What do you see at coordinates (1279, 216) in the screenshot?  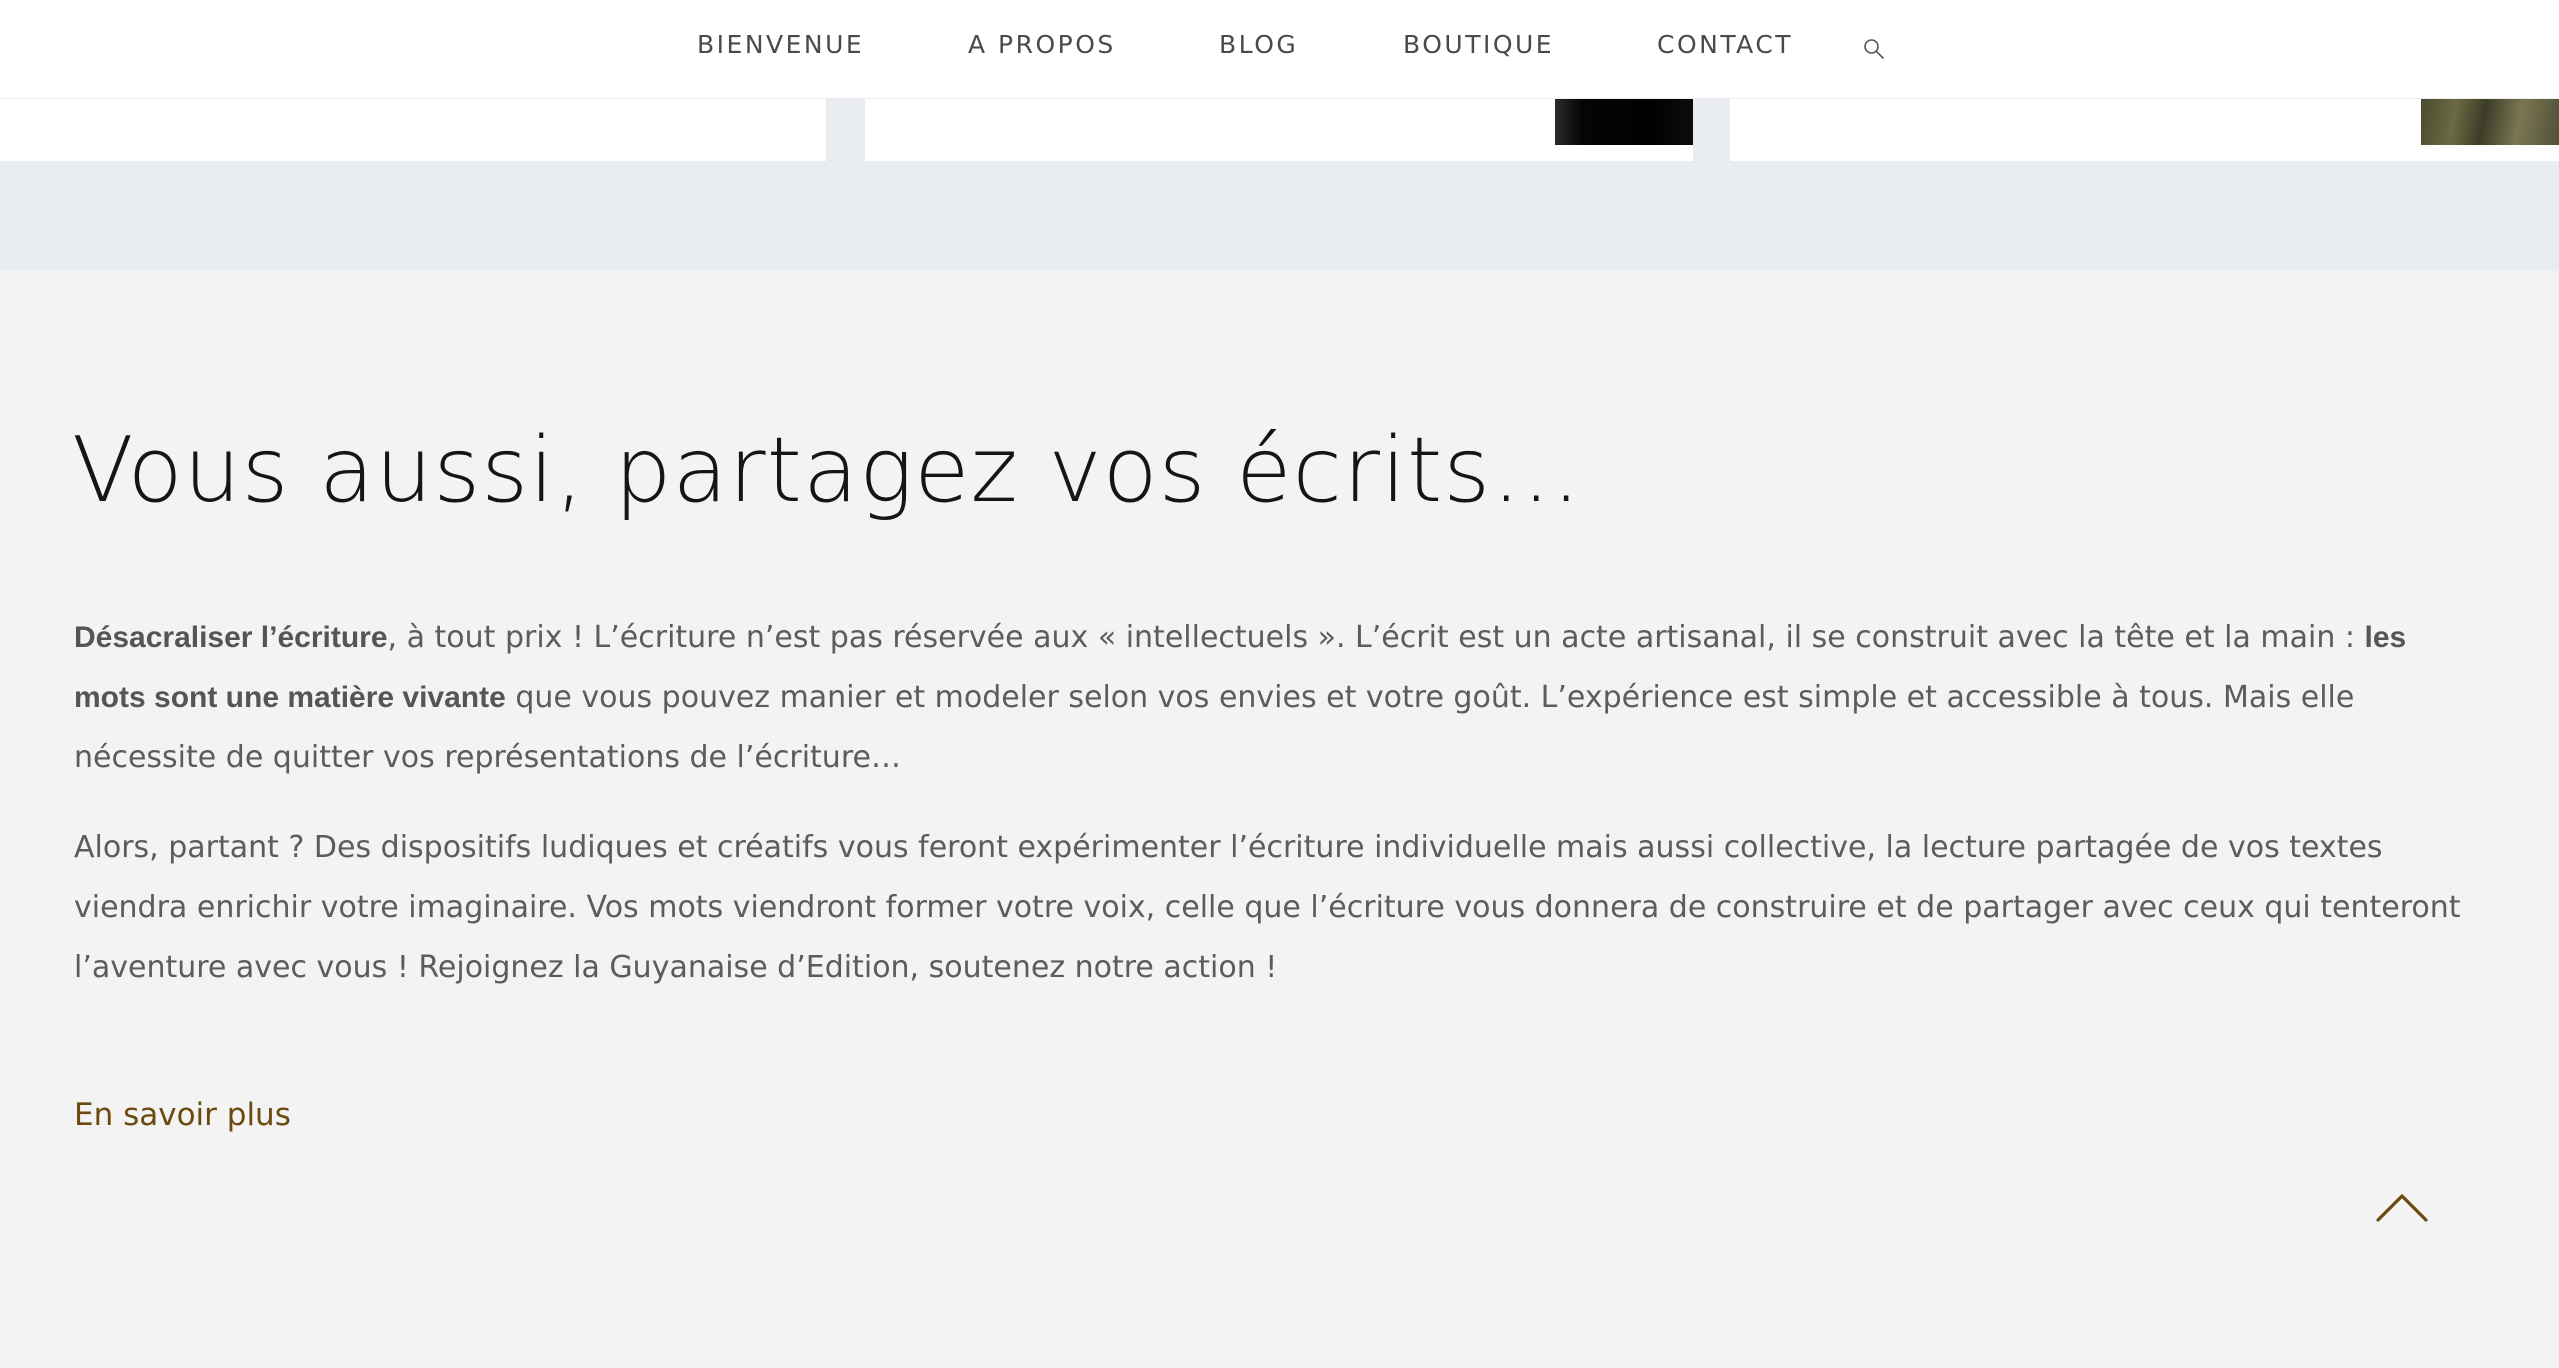 I see `section-separator` at bounding box center [1279, 216].